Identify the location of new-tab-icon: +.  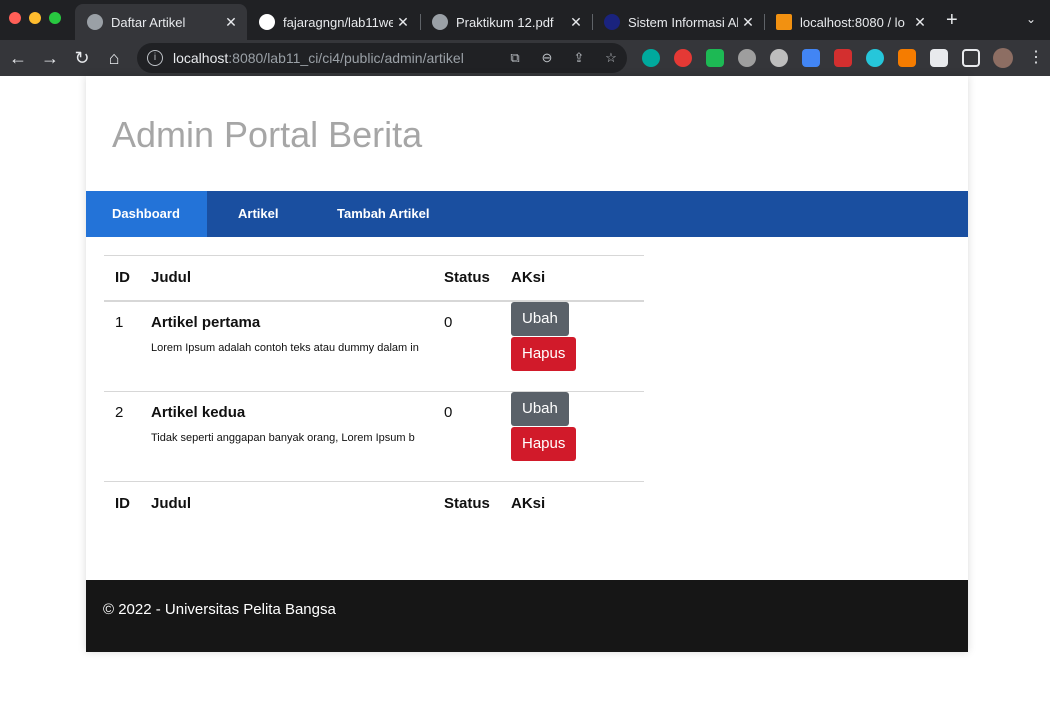
(952, 20).